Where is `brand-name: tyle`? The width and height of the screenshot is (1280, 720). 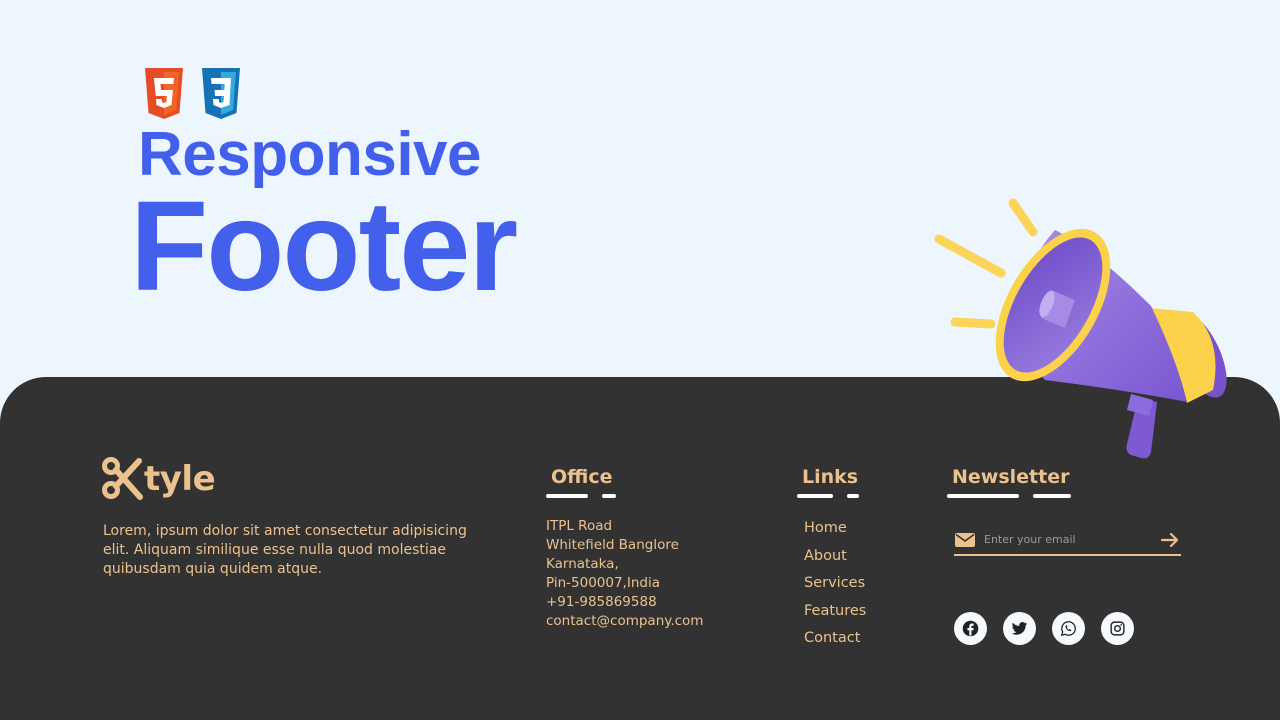
brand-name: tyle is located at coordinates (180, 479).